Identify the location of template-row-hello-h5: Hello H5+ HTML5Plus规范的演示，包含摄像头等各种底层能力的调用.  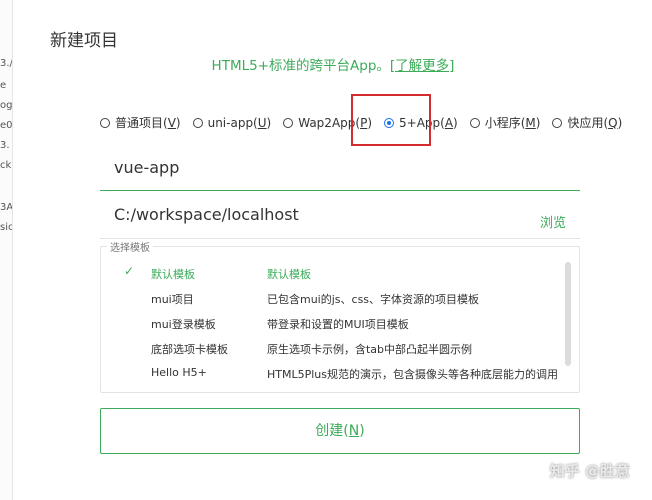
(331, 373).